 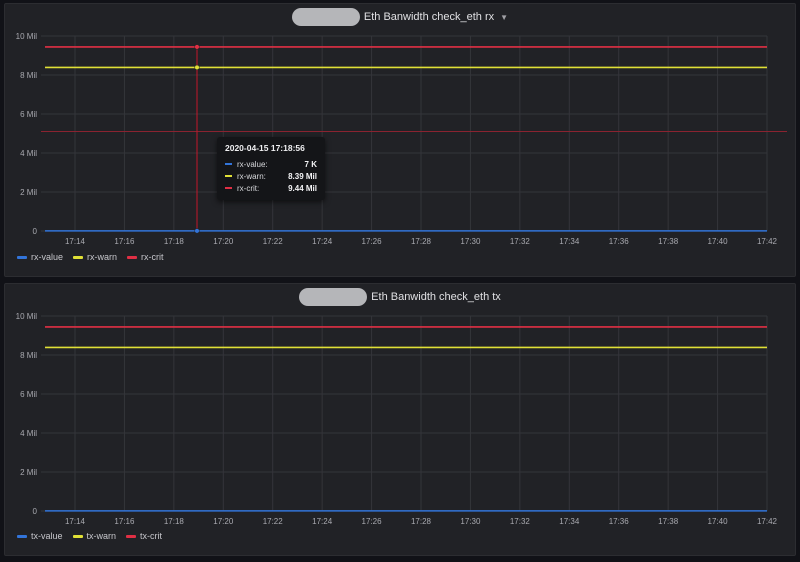 What do you see at coordinates (271, 164) in the screenshot?
I see `tooltip-row-rx-value: rx-value: 7 K` at bounding box center [271, 164].